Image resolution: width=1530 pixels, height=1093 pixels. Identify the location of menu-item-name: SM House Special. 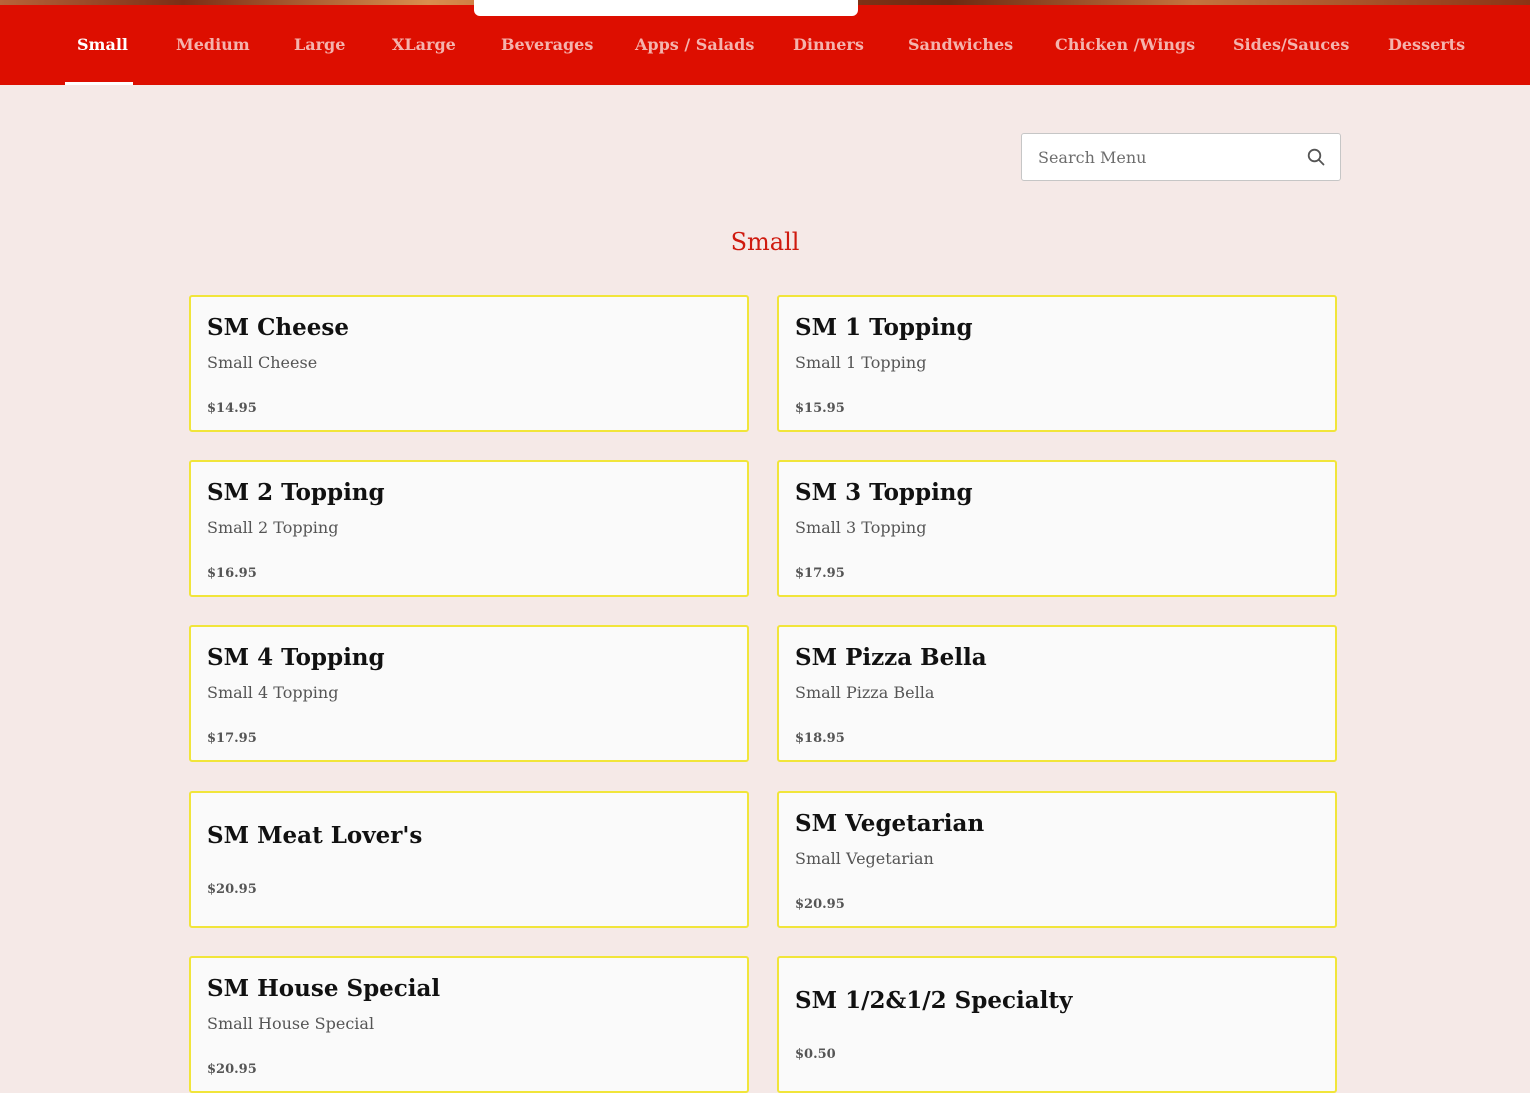
(324, 988).